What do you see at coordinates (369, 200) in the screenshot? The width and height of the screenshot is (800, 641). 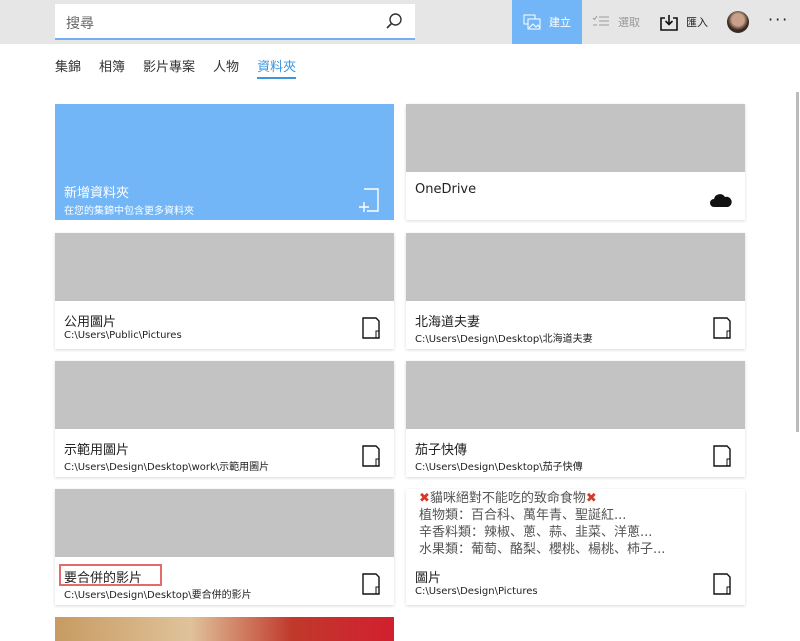 I see `add-folder-icon` at bounding box center [369, 200].